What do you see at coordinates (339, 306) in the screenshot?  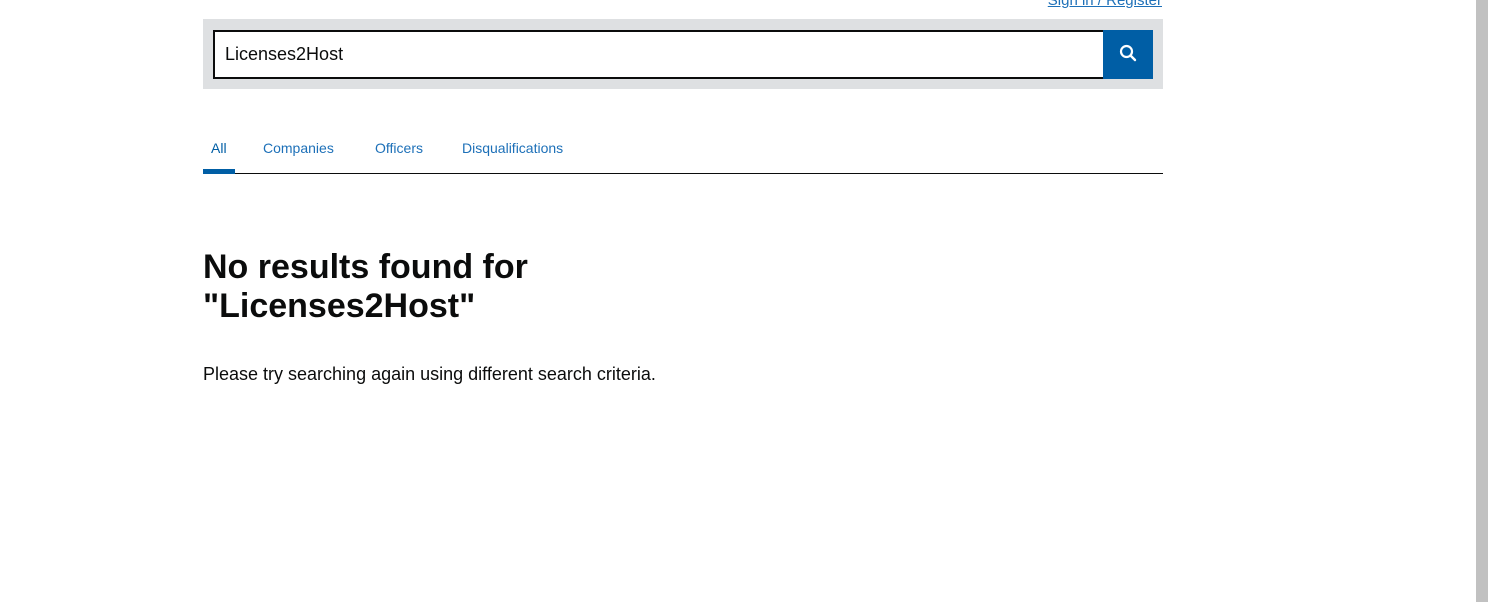 I see `heading-line-2: "Licenses2Host"` at bounding box center [339, 306].